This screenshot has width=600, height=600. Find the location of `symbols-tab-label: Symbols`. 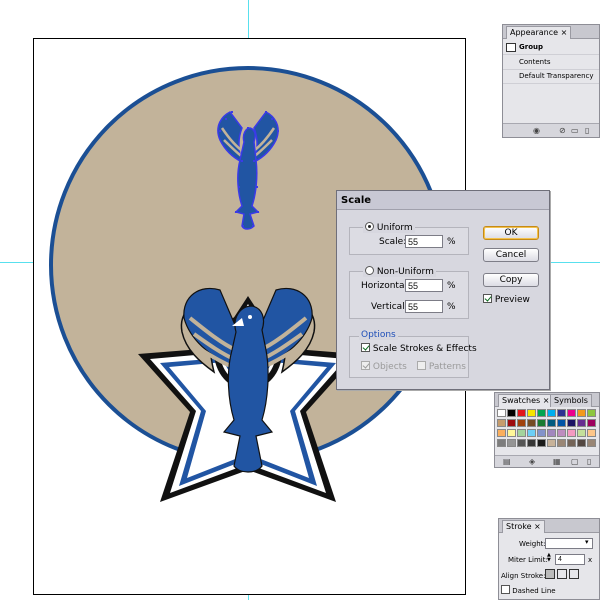

symbols-tab-label: Symbols is located at coordinates (571, 400).